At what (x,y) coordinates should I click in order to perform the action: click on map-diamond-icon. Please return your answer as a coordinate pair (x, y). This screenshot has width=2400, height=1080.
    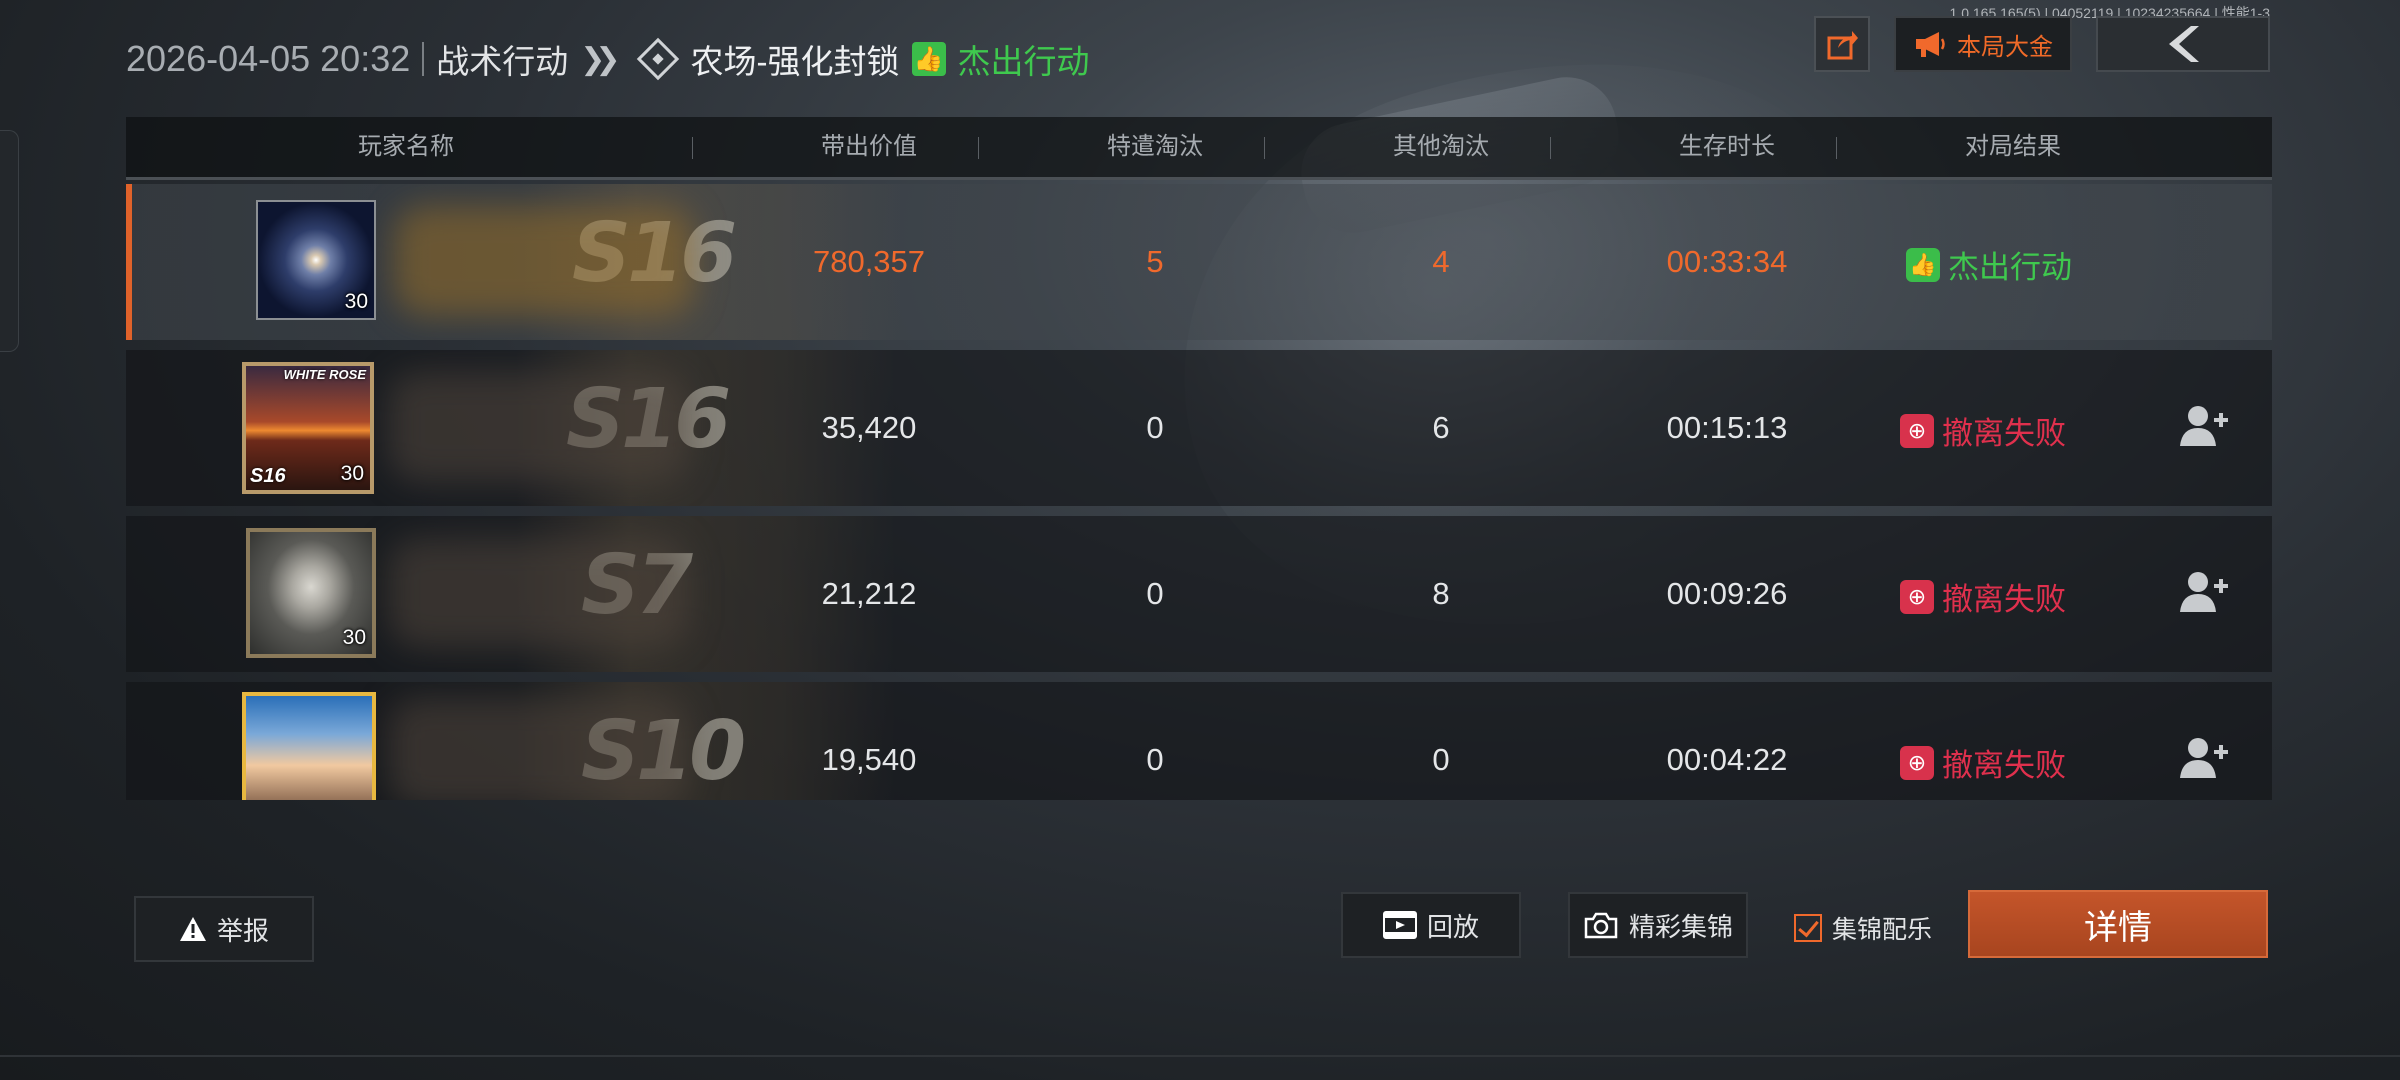
    Looking at the image, I should click on (657, 59).